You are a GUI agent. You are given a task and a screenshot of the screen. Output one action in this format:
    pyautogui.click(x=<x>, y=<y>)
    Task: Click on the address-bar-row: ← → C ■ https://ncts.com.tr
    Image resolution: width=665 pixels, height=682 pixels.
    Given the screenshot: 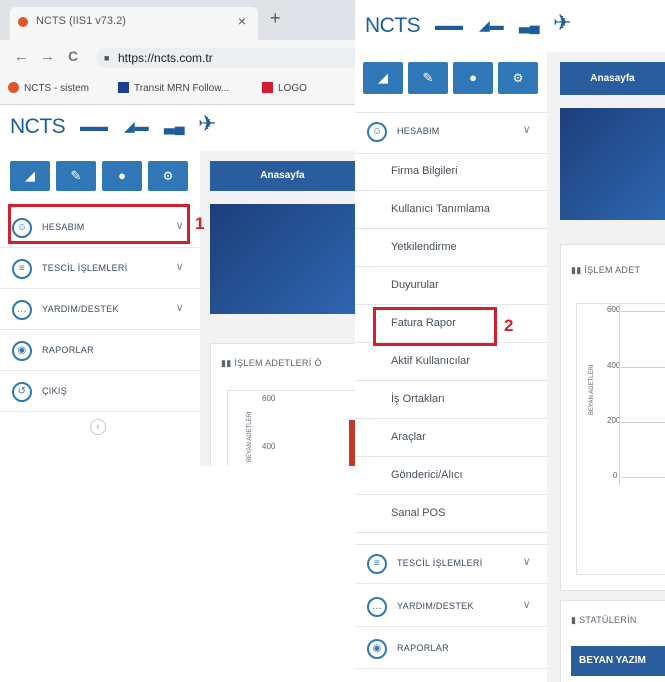 What is the action you would take?
    pyautogui.click(x=177, y=57)
    